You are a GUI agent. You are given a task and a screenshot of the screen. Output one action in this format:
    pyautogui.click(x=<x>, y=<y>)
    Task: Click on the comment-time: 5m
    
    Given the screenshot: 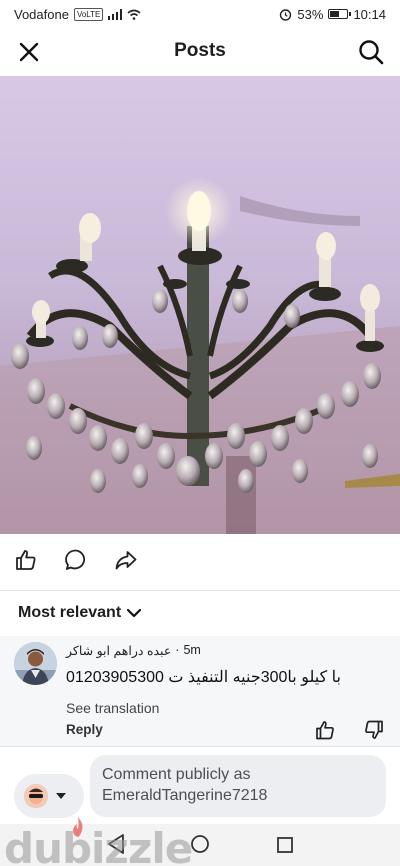 What is the action you would take?
    pyautogui.click(x=192, y=650)
    